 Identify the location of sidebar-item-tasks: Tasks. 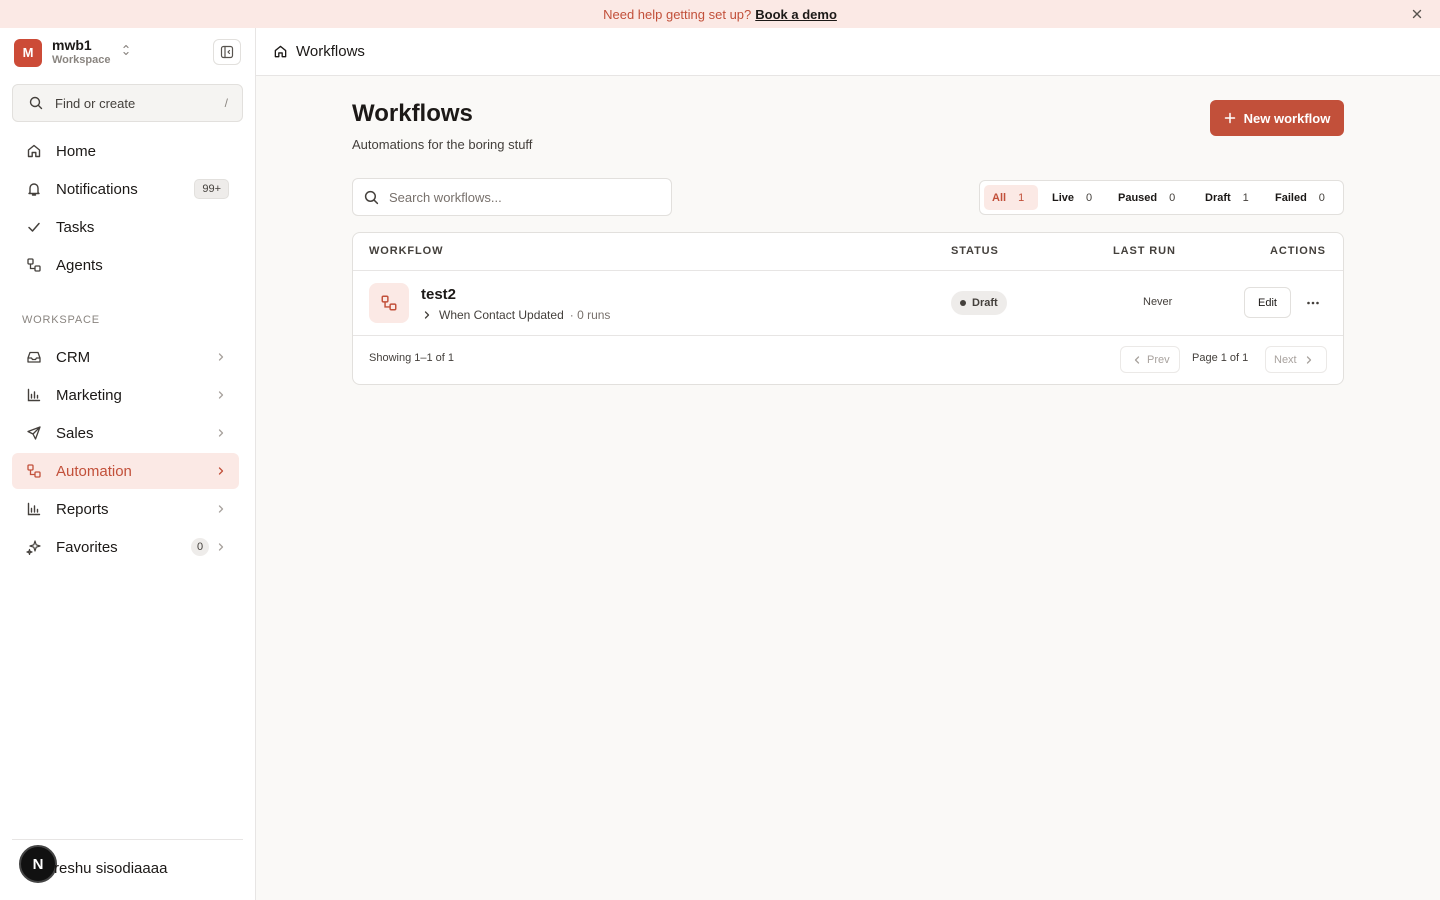
(125, 227).